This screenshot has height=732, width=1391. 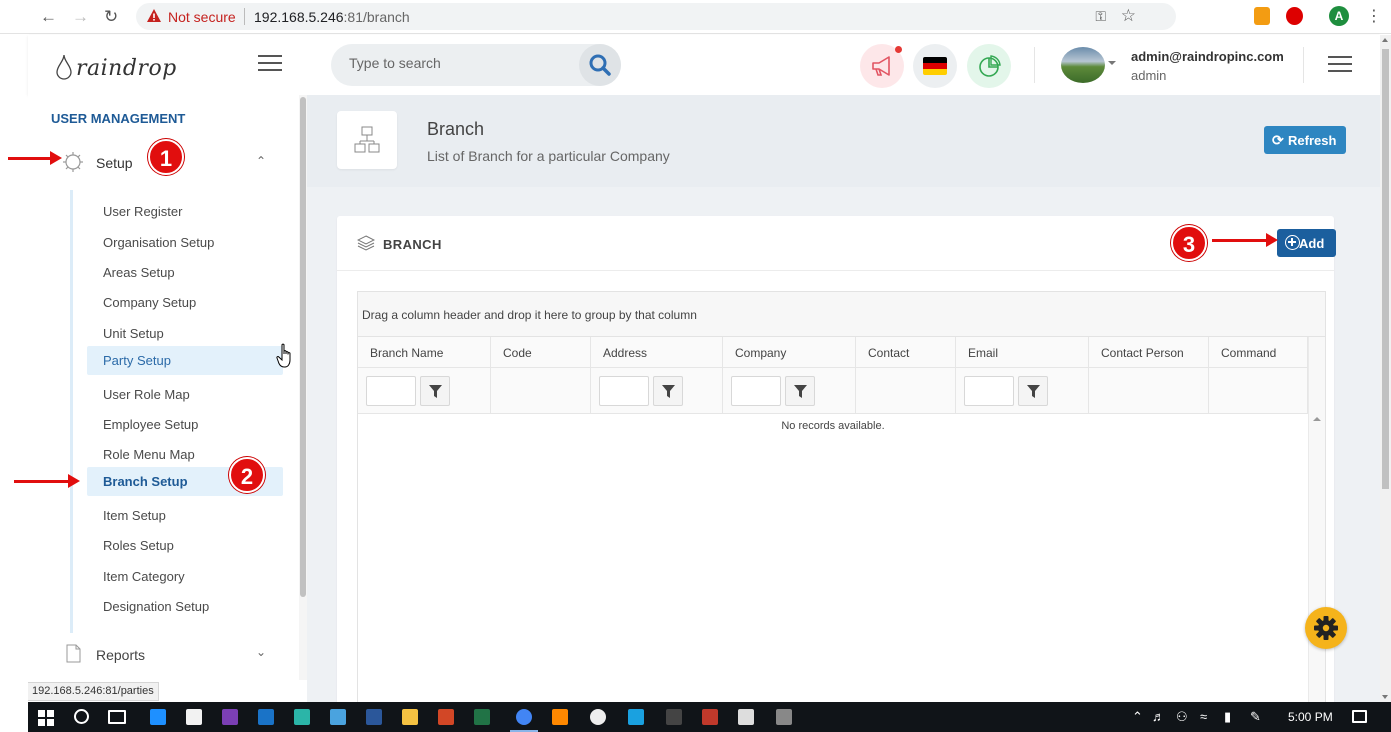 I want to click on sidebar-item-unit-setup: Unit Setup, so click(x=185, y=333).